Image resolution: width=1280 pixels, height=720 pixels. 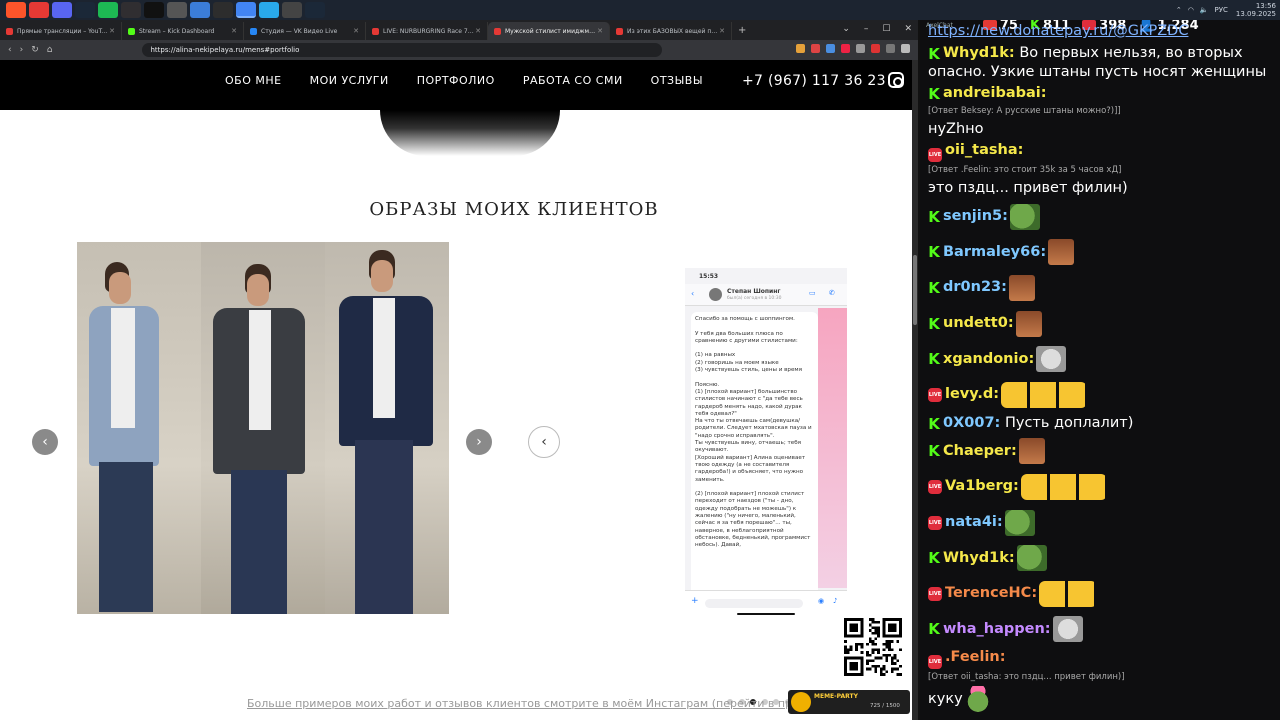 I want to click on browser-tab: LIVE: NÜRBURGRING Race 7 | GT ✕, so click(x=427, y=31).